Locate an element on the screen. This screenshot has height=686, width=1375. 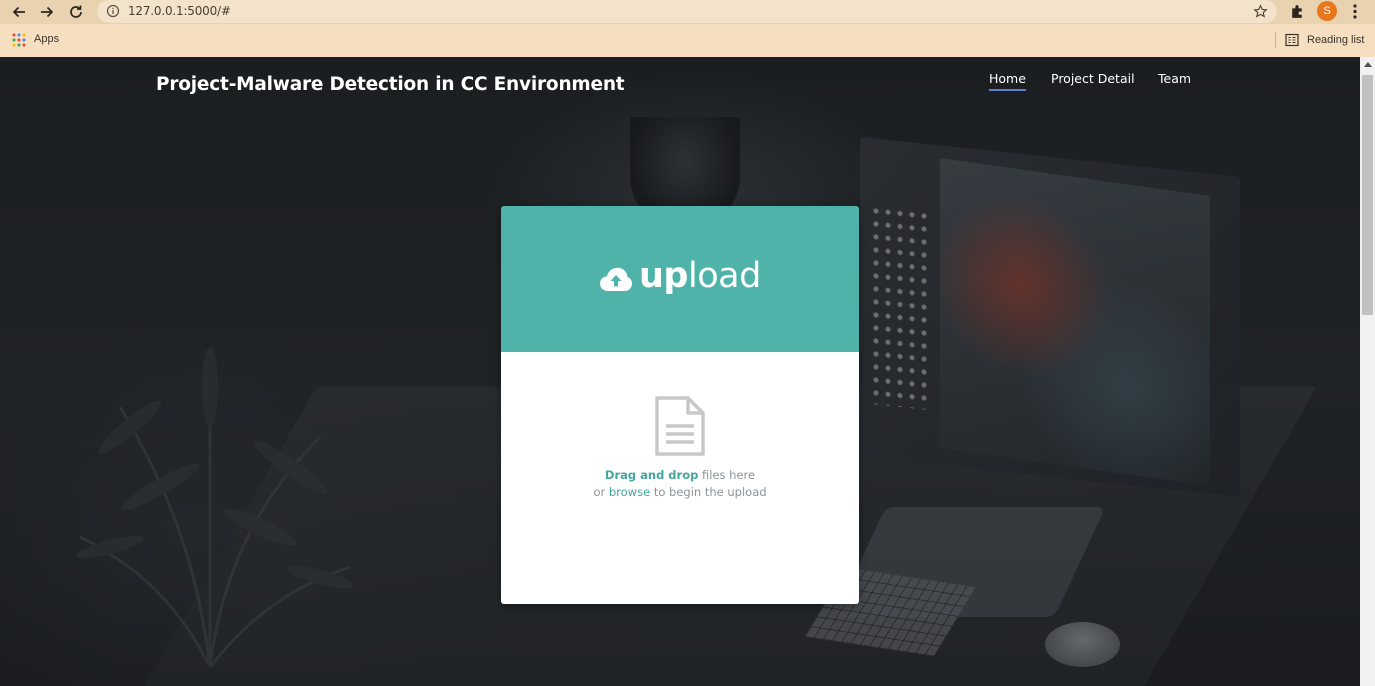
background-plant is located at coordinates (215, 507).